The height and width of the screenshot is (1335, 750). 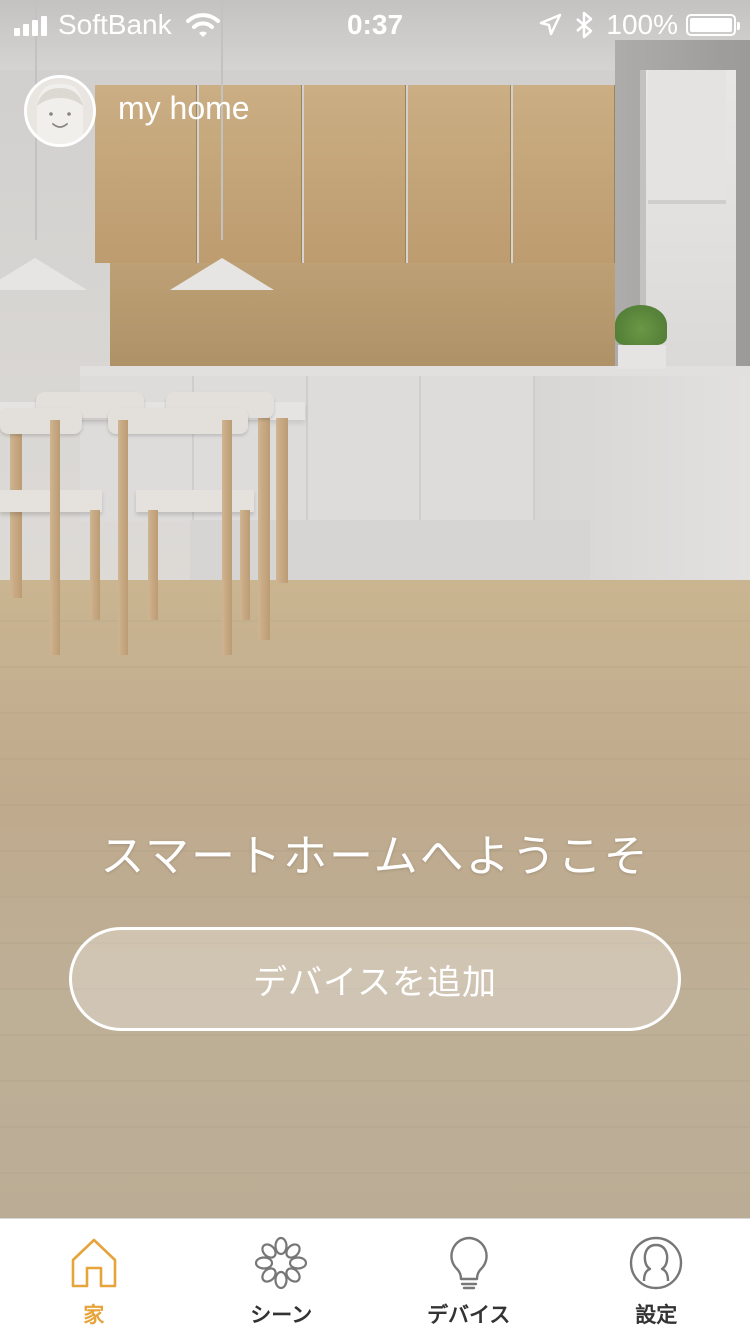 I want to click on battery-percent: 100%, so click(x=642, y=25).